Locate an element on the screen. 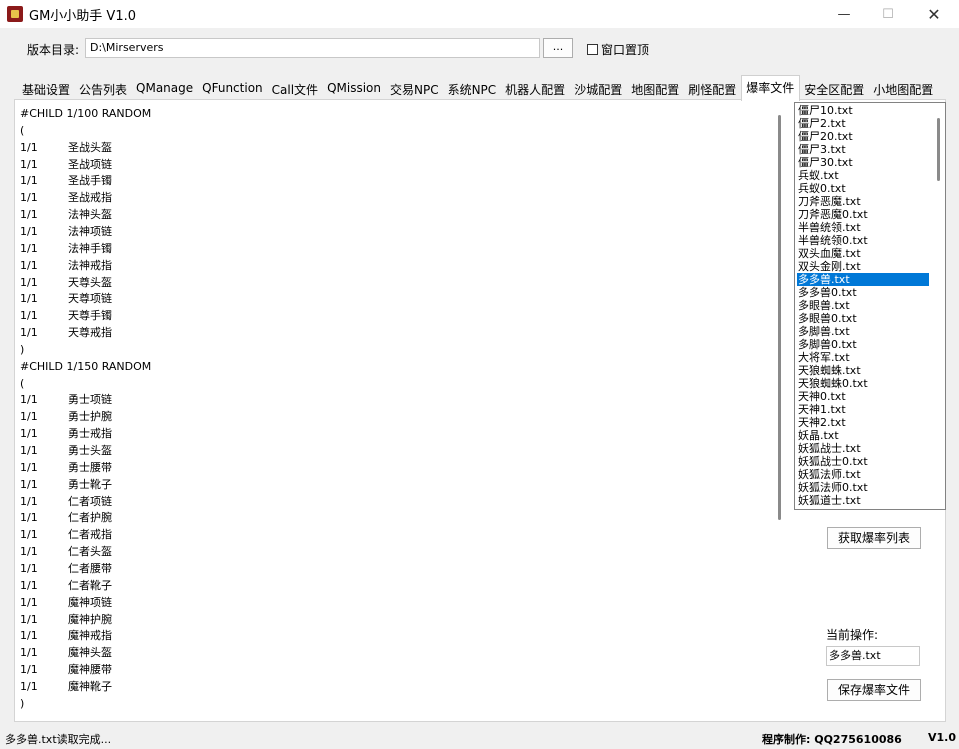  save-button: 保存爆率文件 is located at coordinates (874, 690).